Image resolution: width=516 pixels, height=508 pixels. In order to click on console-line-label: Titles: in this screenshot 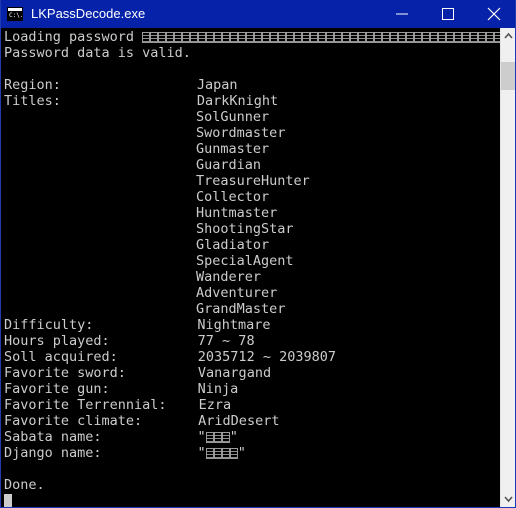, I will do `click(32, 101)`.